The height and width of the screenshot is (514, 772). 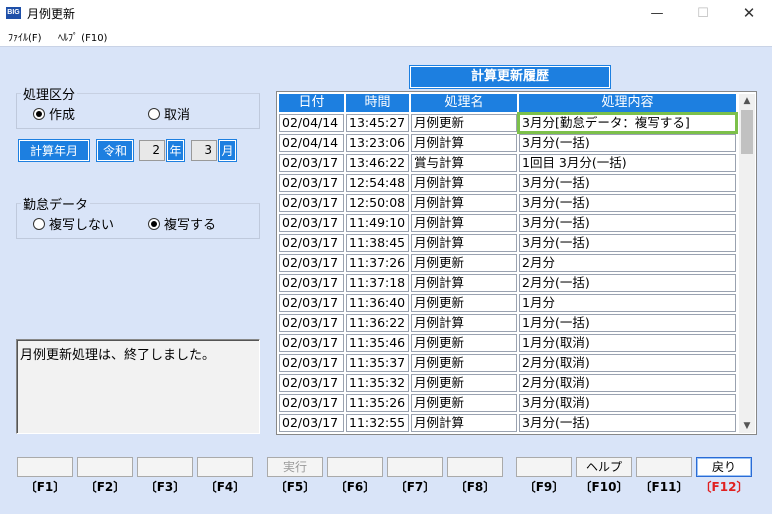 I want to click on cell-time: 11:35:32, so click(x=377, y=383).